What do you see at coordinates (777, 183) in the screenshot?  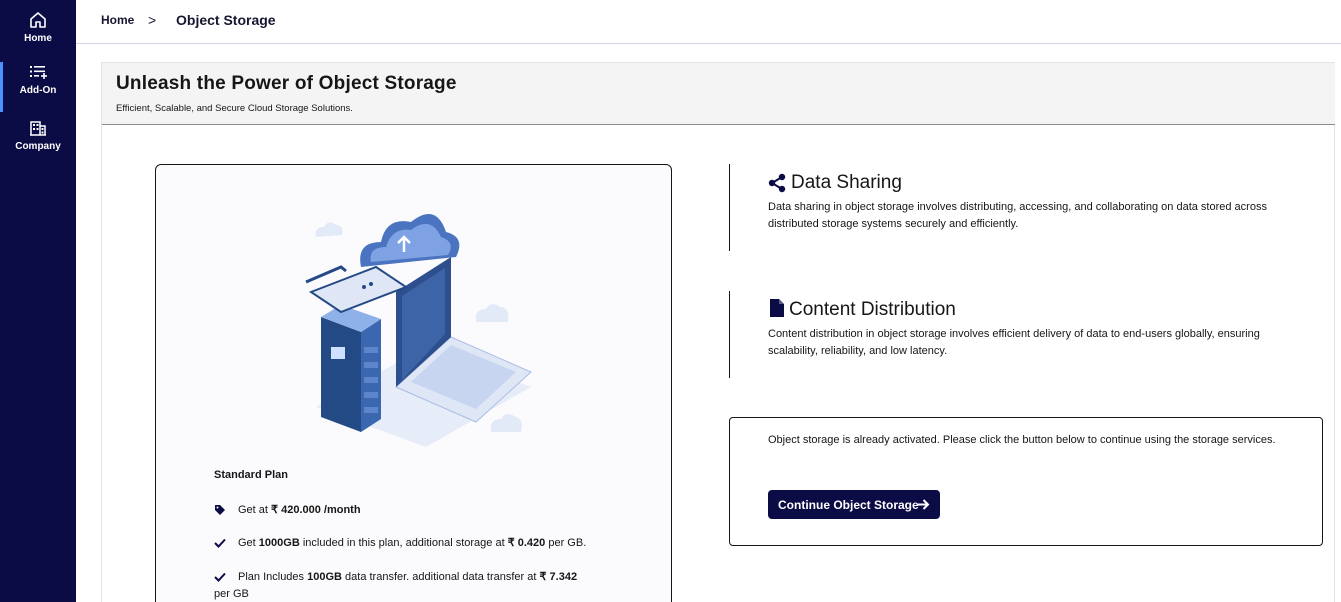 I see `share-icon` at bounding box center [777, 183].